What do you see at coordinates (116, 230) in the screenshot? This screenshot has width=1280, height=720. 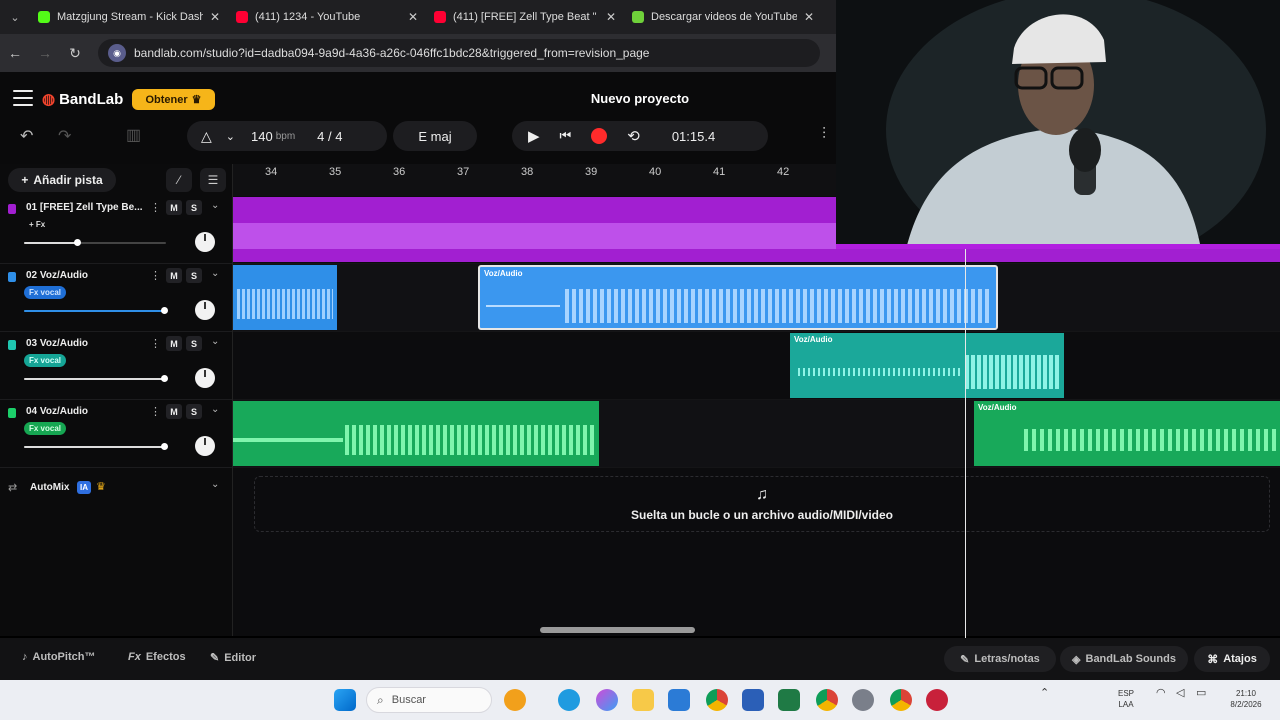 I see `track-header: 01 [FREE] Zell Type Be... ⋮ M S ⌄ + Fx` at bounding box center [116, 230].